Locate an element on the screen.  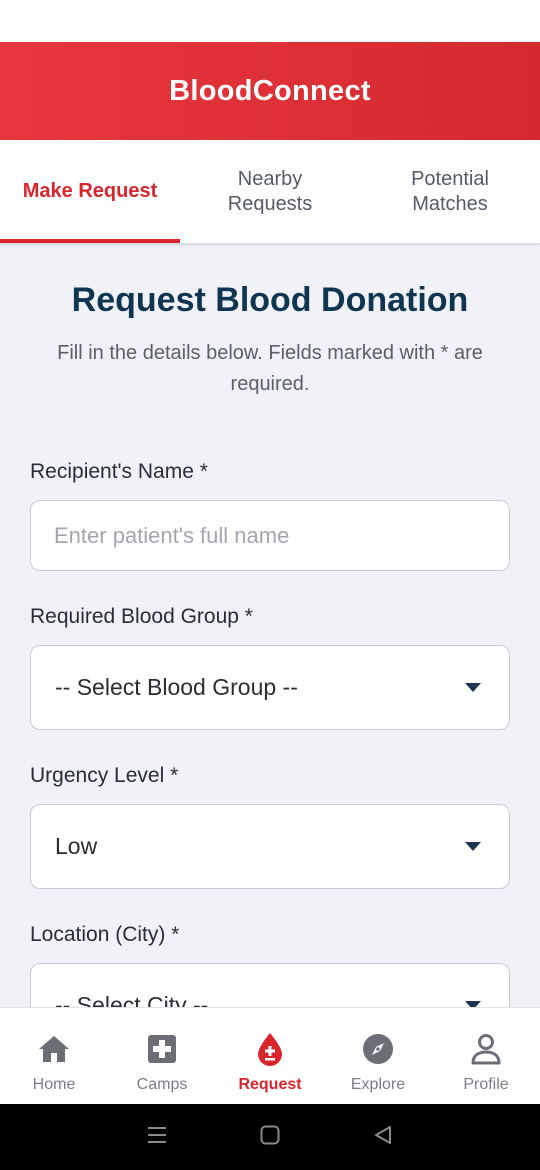
home-system-button is located at coordinates (270, 1137).